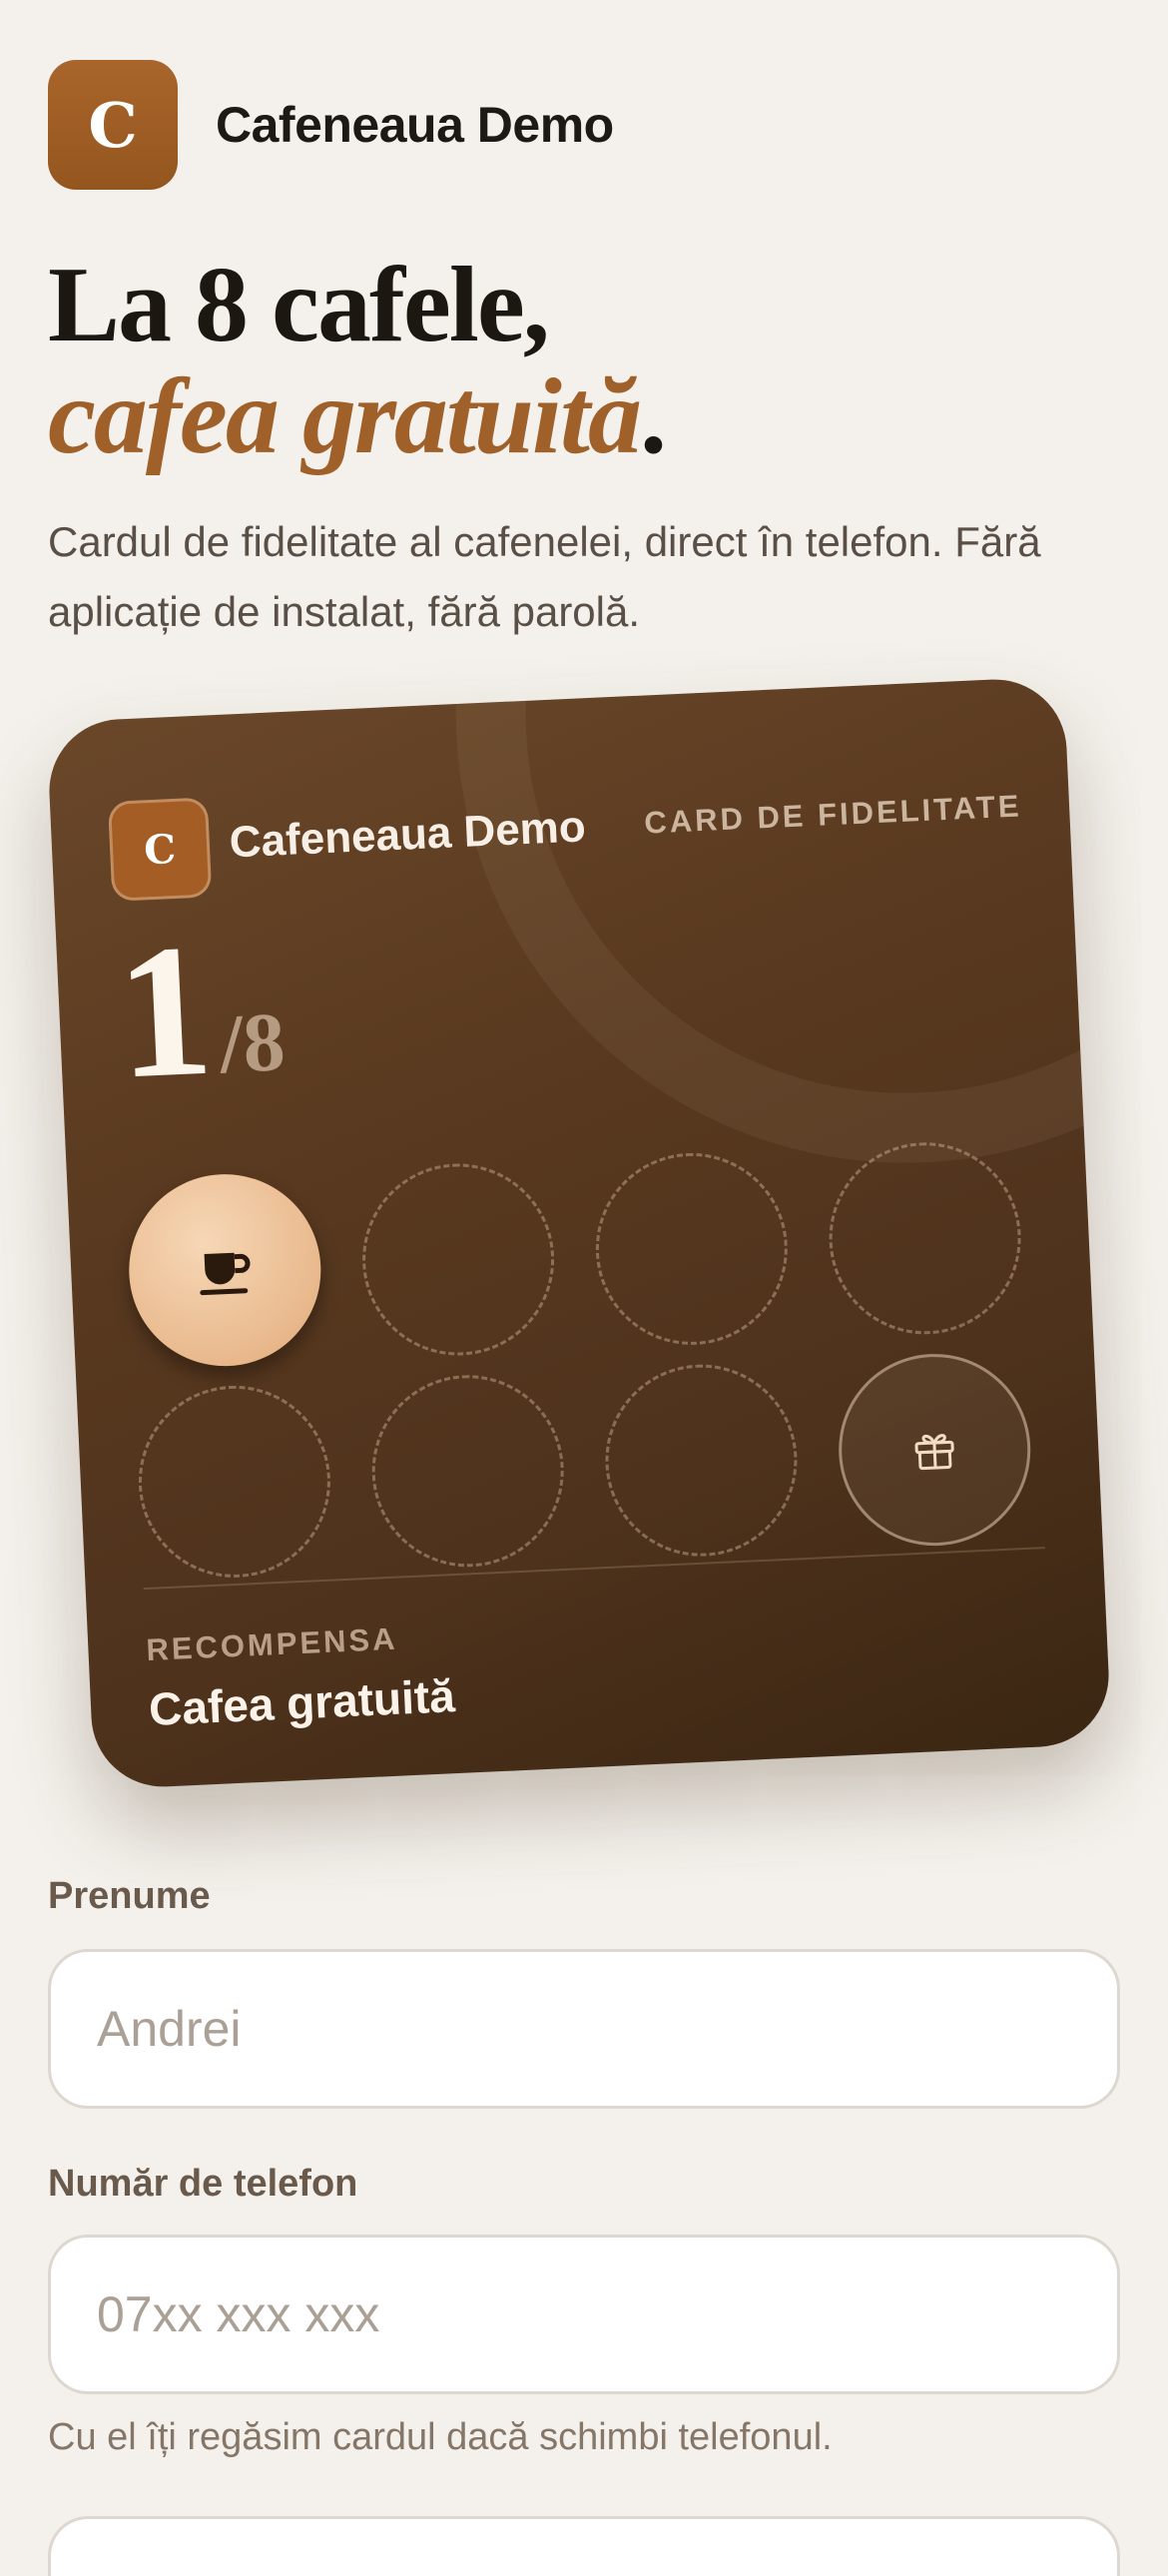  What do you see at coordinates (225, 1274) in the screenshot?
I see `coffee-cup-icon` at bounding box center [225, 1274].